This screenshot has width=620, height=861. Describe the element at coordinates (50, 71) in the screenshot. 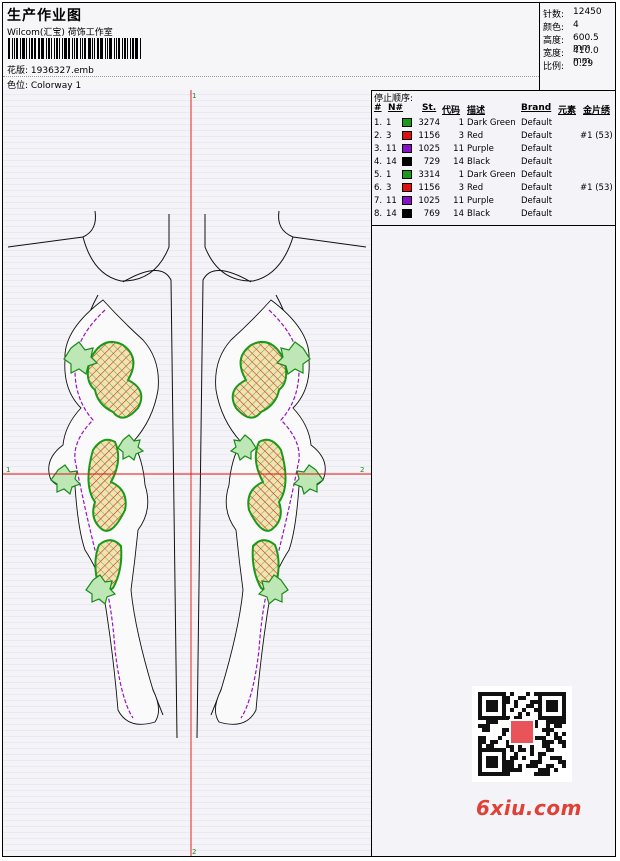

I see `design-file-label: 花版: 1936327.emb` at that location.